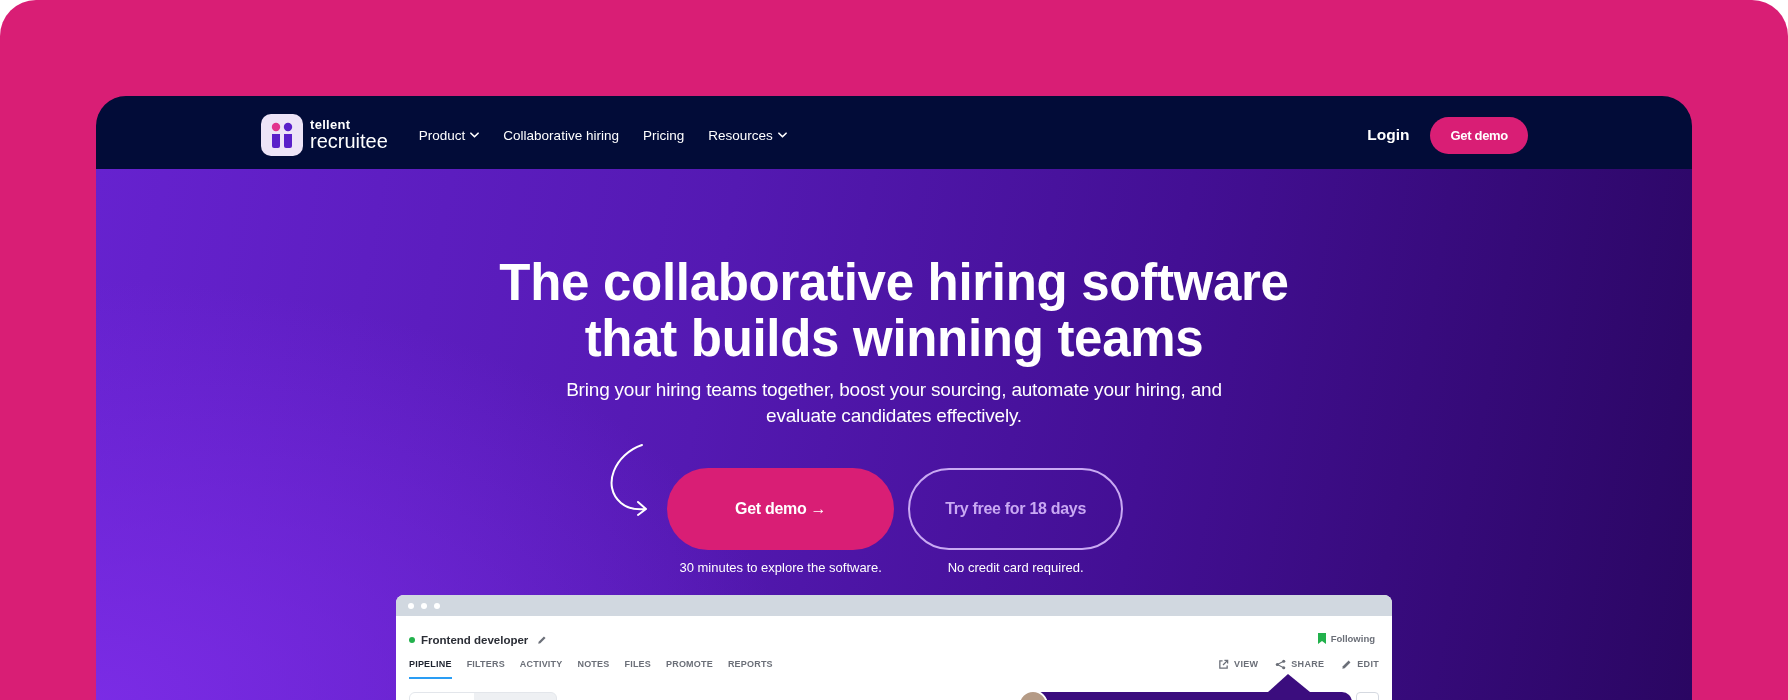 The image size is (1788, 700). Describe the element at coordinates (593, 665) in the screenshot. I see `tab: NOTES` at that location.